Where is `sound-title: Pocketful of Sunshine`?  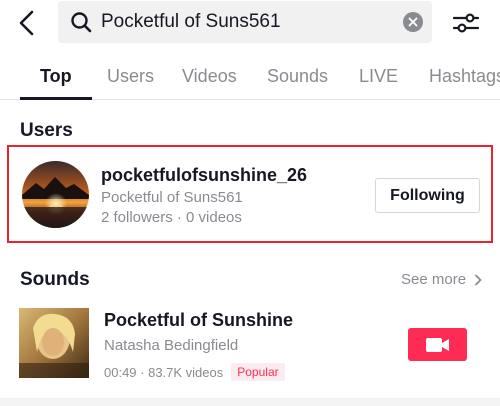 sound-title: Pocketful of Sunshine is located at coordinates (199, 320).